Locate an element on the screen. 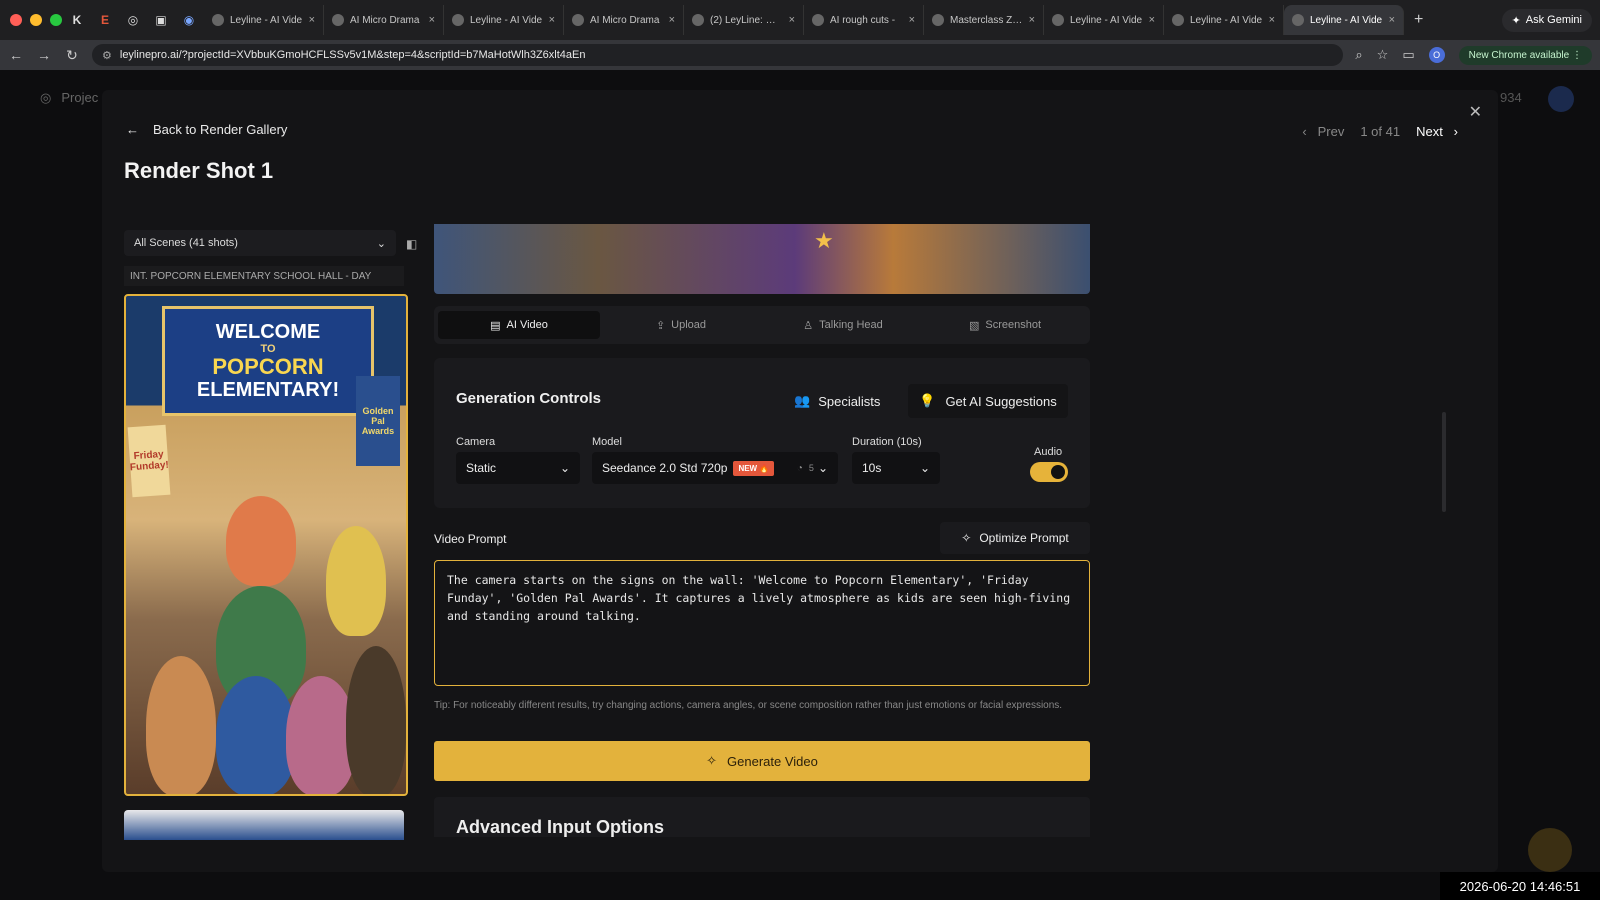 The image size is (1600, 900). back-arrow-icon: ← is located at coordinates (16, 55).